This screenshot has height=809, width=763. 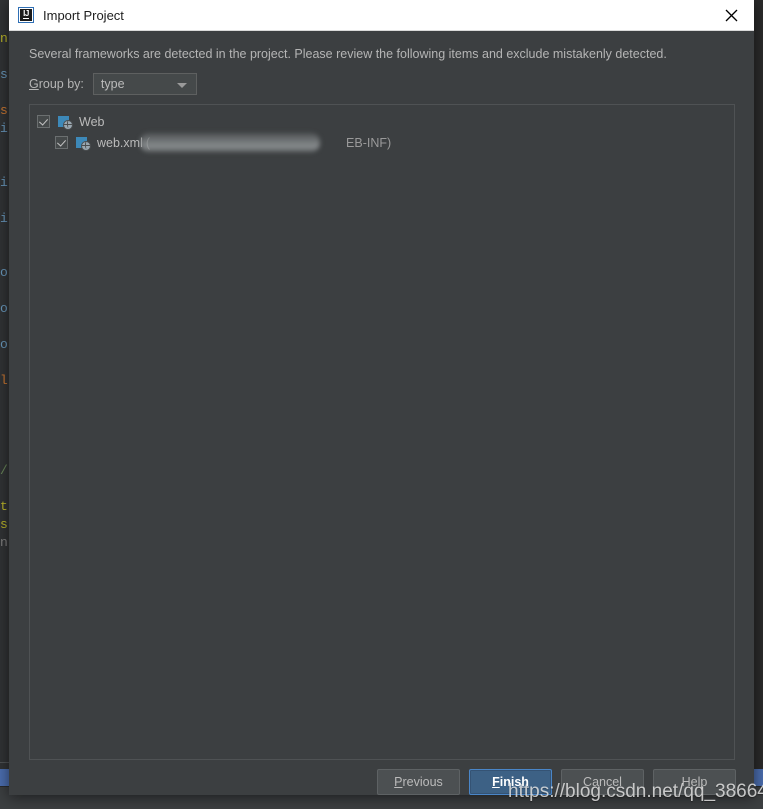 What do you see at coordinates (61, 142) in the screenshot?
I see `checkbox-web-xml` at bounding box center [61, 142].